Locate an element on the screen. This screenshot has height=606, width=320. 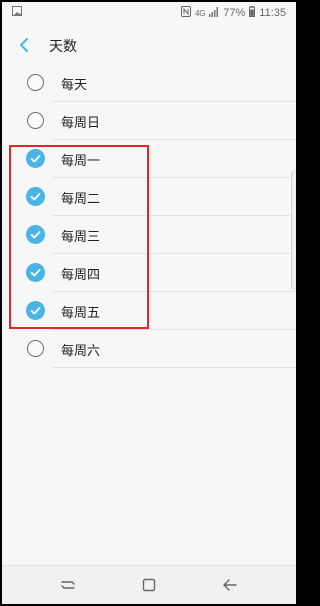
chevron-left-icon is located at coordinates (24, 45).